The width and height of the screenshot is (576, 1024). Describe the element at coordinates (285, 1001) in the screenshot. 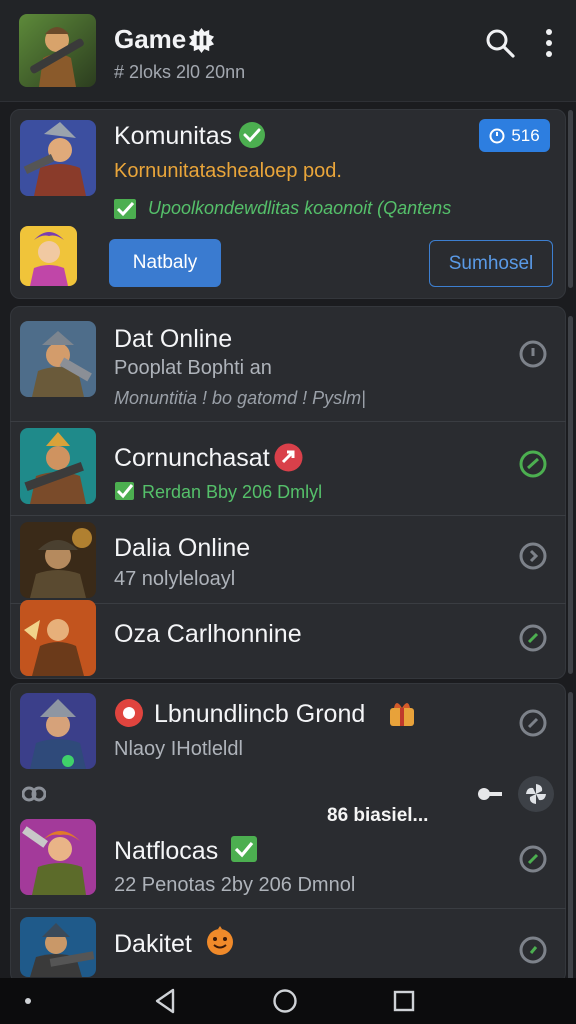

I see `home-icon` at that location.